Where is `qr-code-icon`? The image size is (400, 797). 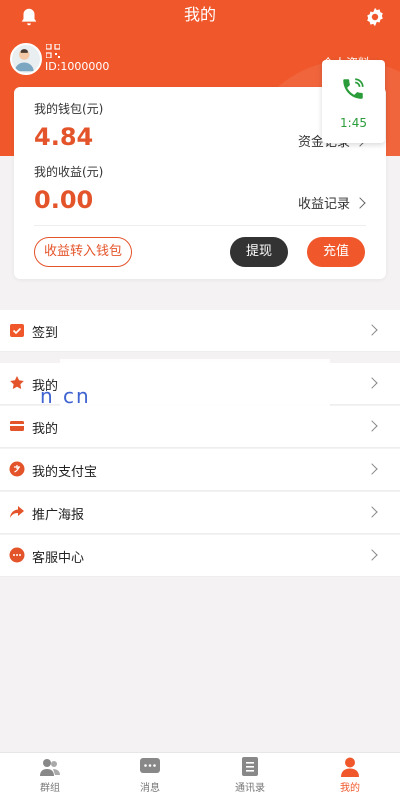 qr-code-icon is located at coordinates (53, 51).